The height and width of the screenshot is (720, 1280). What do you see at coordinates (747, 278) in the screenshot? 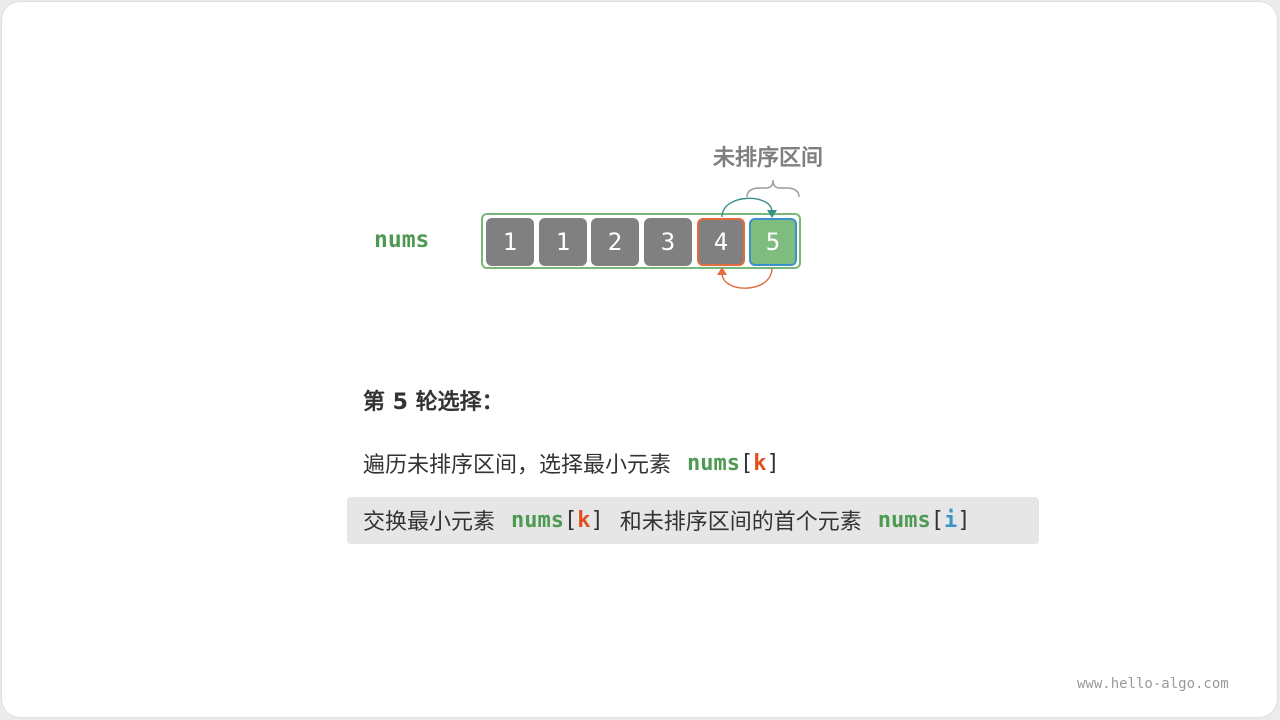
I see `swap-arrow-bottom` at bounding box center [747, 278].